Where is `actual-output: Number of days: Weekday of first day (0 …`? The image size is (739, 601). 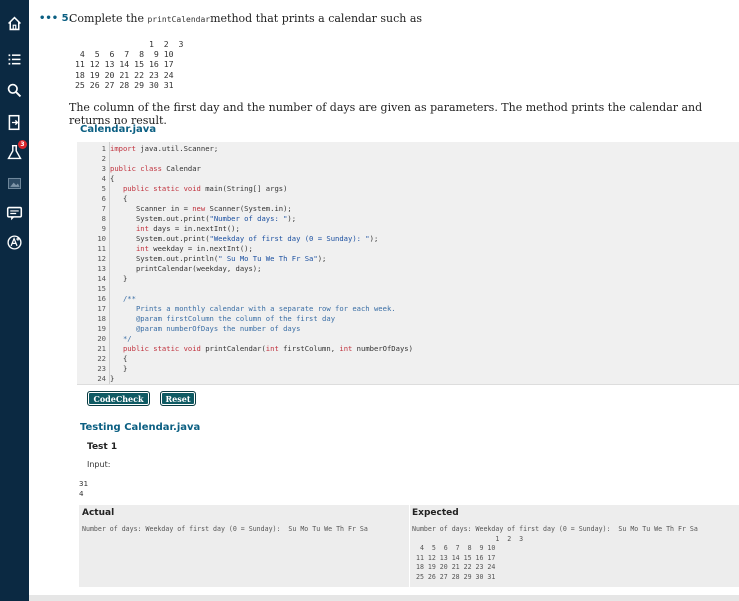 actual-output: Number of days: Weekday of first day (0 … is located at coordinates (225, 529).